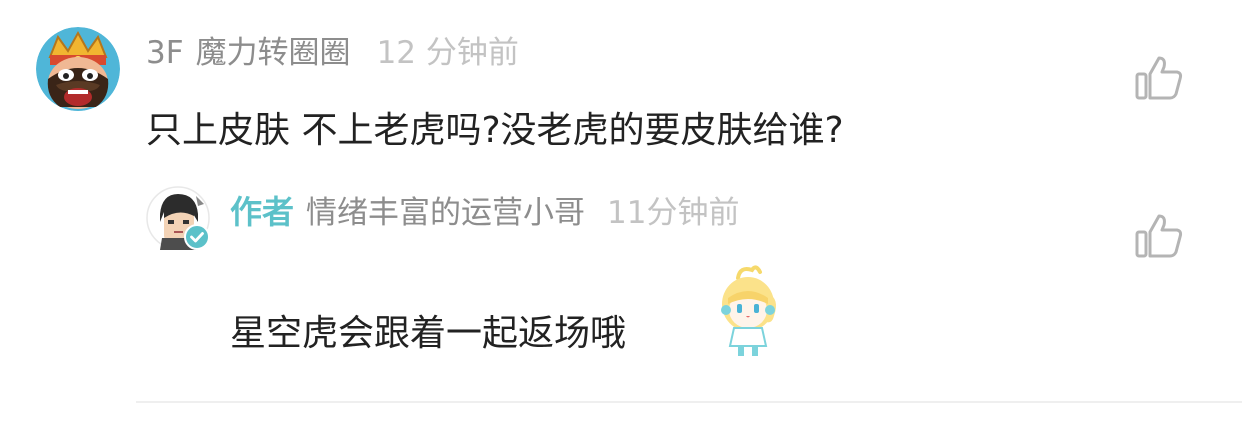  What do you see at coordinates (447, 53) in the screenshot?
I see `comment-timestamp: 12 分钟前` at bounding box center [447, 53].